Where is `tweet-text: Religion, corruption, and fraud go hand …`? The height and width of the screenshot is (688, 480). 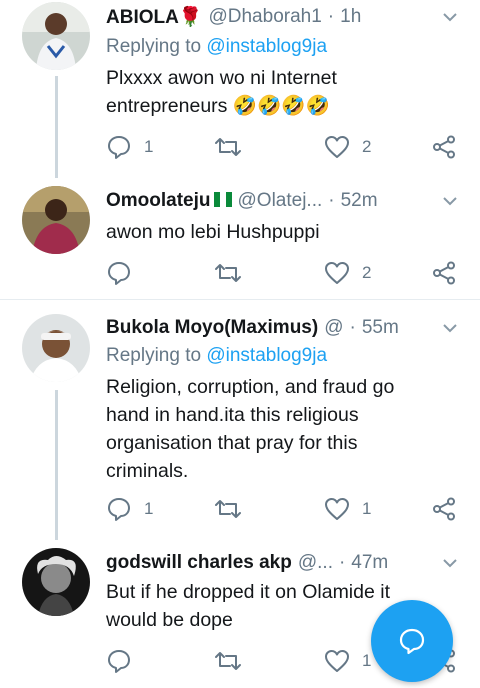 tweet-text: Religion, corruption, and fraud go hand … is located at coordinates (250, 429).